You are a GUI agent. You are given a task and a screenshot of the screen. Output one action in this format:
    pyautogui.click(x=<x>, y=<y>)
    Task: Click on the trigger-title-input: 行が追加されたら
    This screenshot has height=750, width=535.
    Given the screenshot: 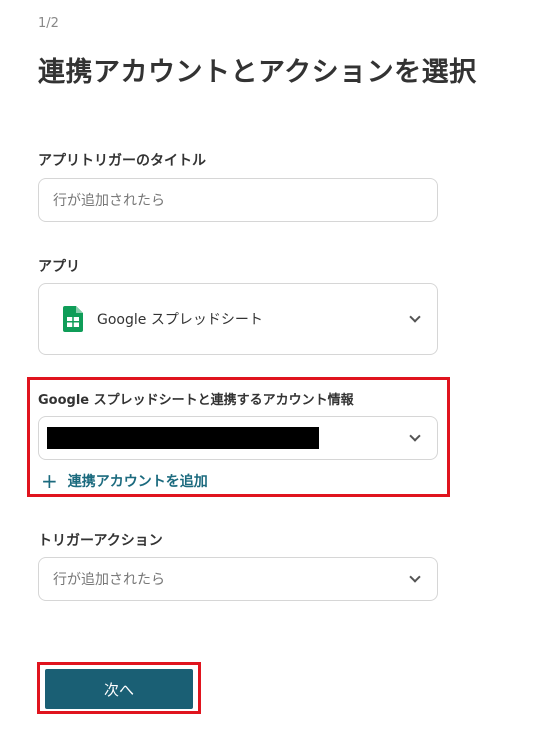 What is the action you would take?
    pyautogui.click(x=238, y=200)
    